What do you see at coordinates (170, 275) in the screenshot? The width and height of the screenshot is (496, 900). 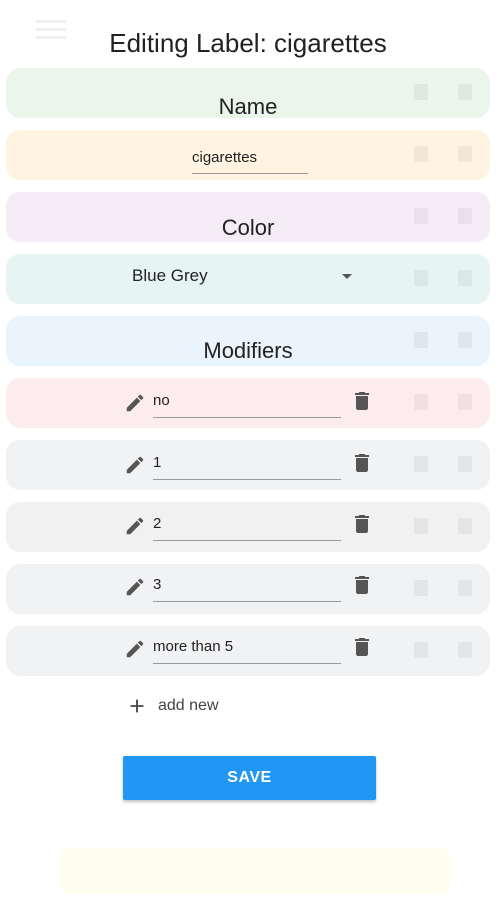 I see `color-select-value: Blue Grey` at bounding box center [170, 275].